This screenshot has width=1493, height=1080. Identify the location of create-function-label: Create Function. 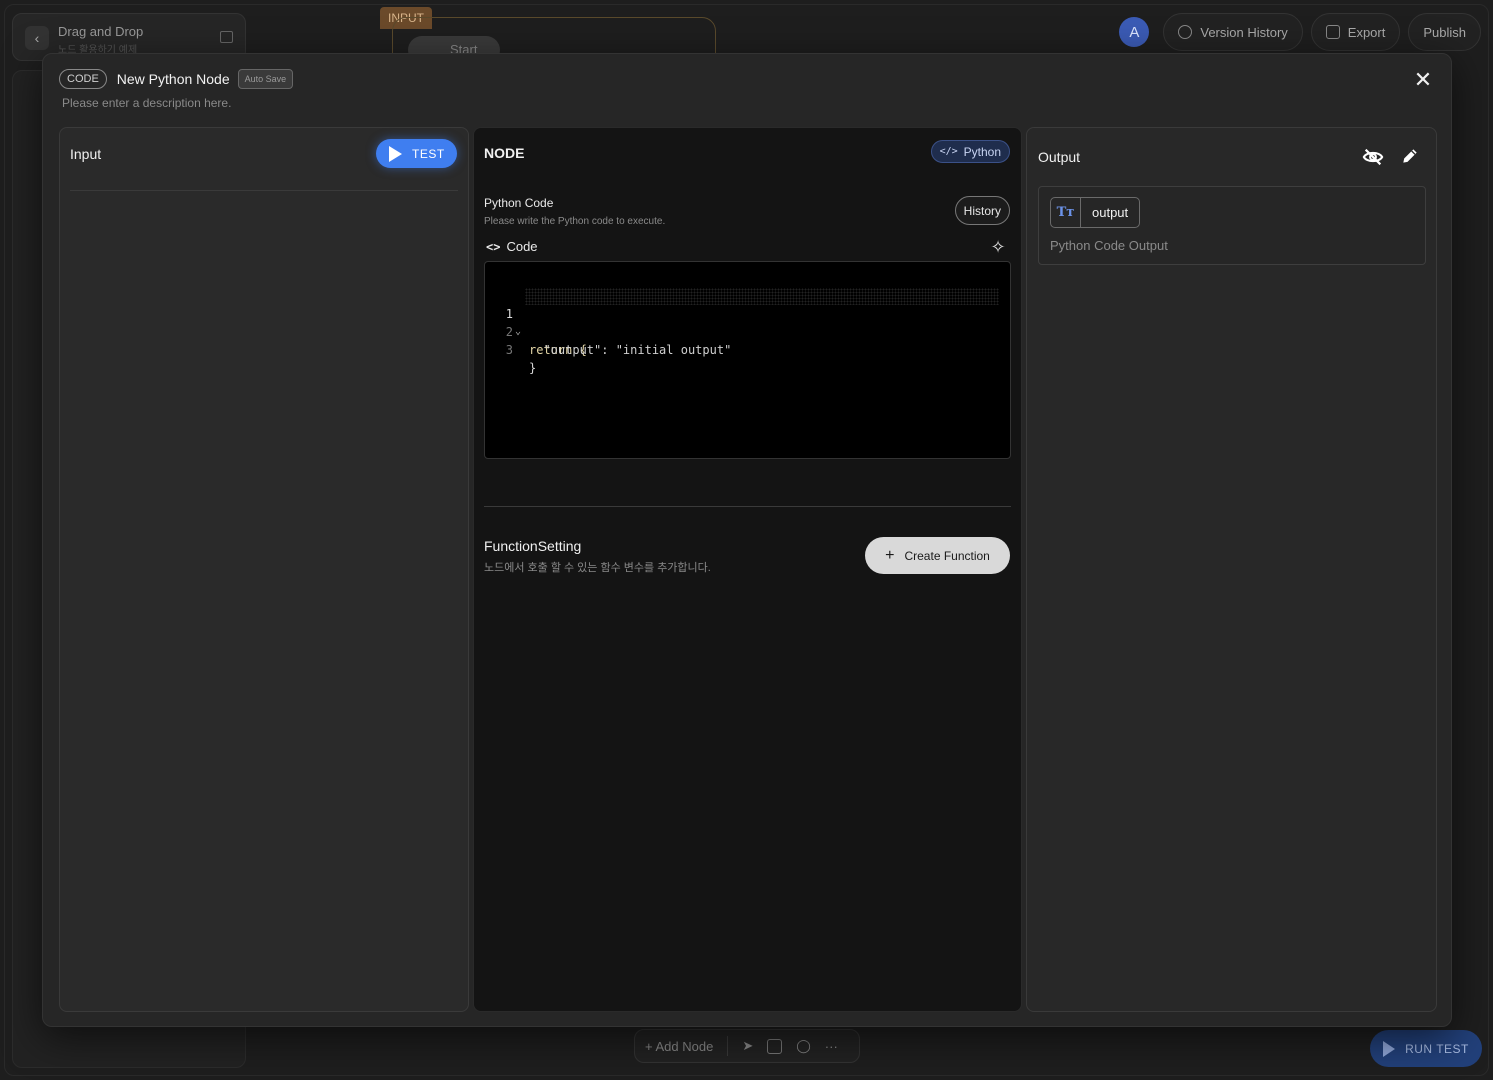
(947, 555).